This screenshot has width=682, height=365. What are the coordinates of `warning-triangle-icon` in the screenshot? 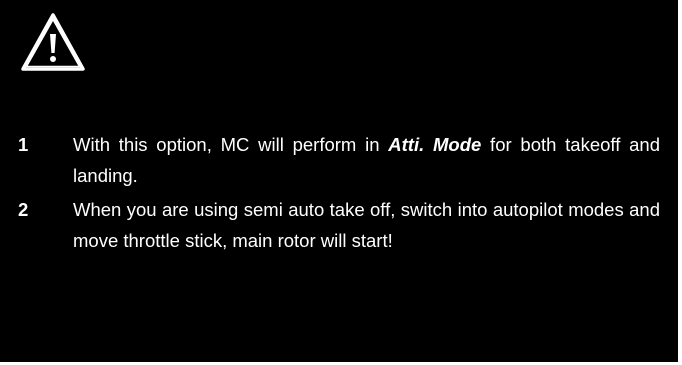 It's located at (53, 42).